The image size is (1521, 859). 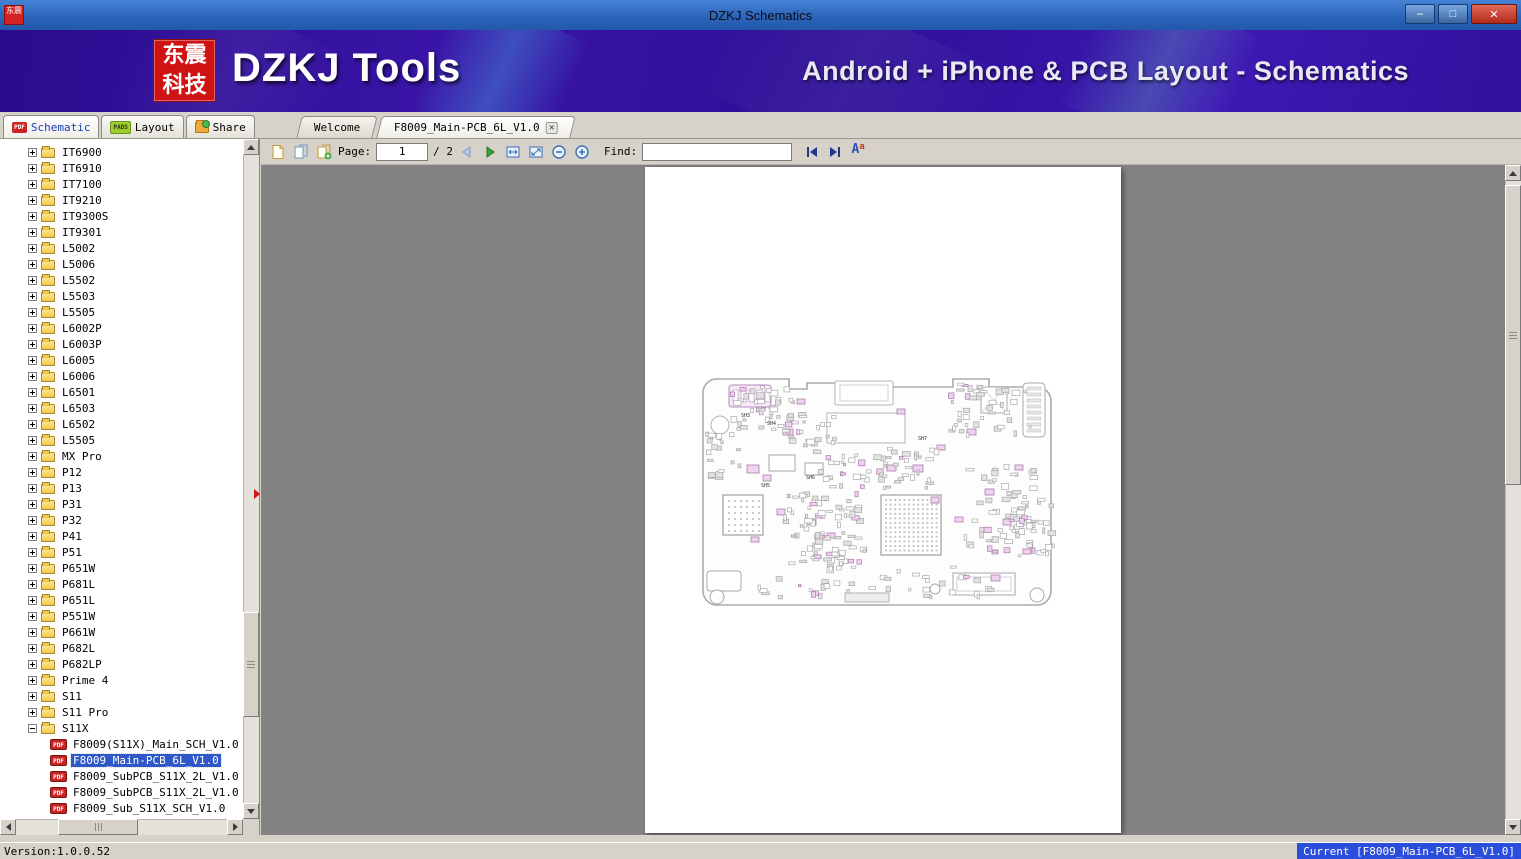 I want to click on tree-folder-p51: P51, so click(x=121, y=552).